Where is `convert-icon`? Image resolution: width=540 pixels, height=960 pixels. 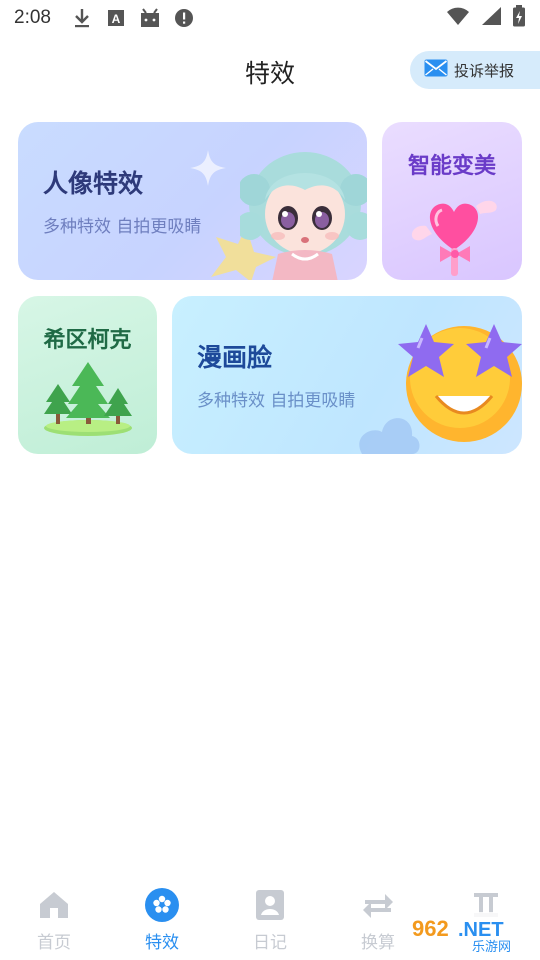 convert-icon is located at coordinates (378, 905).